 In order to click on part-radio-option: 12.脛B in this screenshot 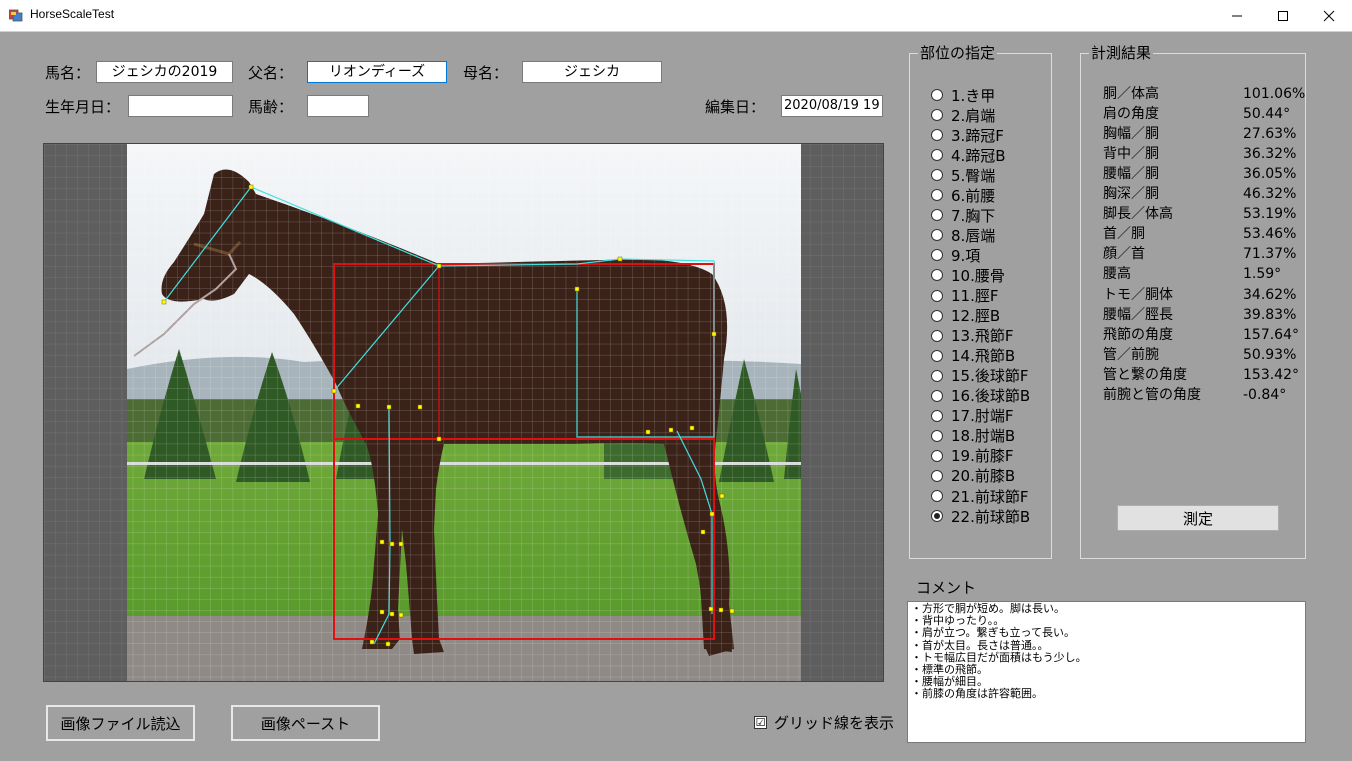, I will do `click(965, 316)`.